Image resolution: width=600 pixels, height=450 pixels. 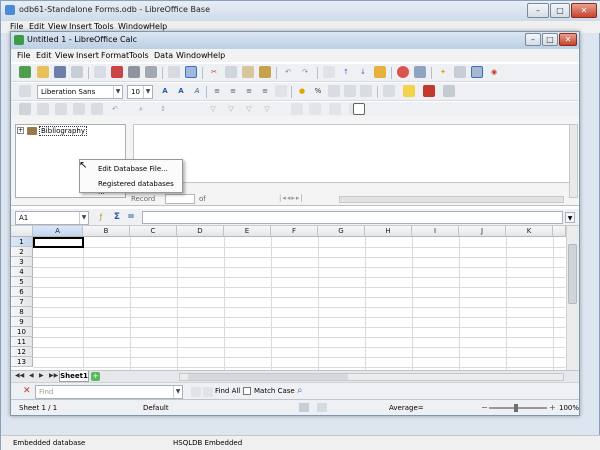 I want to click on filter-icon: ▽, so click(x=213, y=109).